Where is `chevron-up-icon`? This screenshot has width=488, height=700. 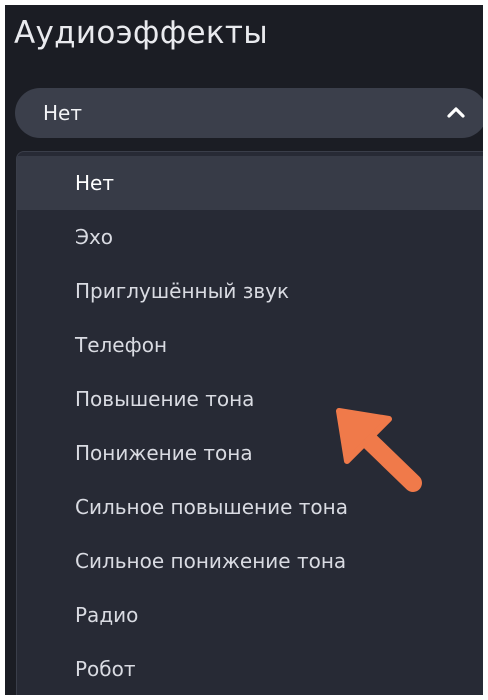
chevron-up-icon is located at coordinates (456, 112).